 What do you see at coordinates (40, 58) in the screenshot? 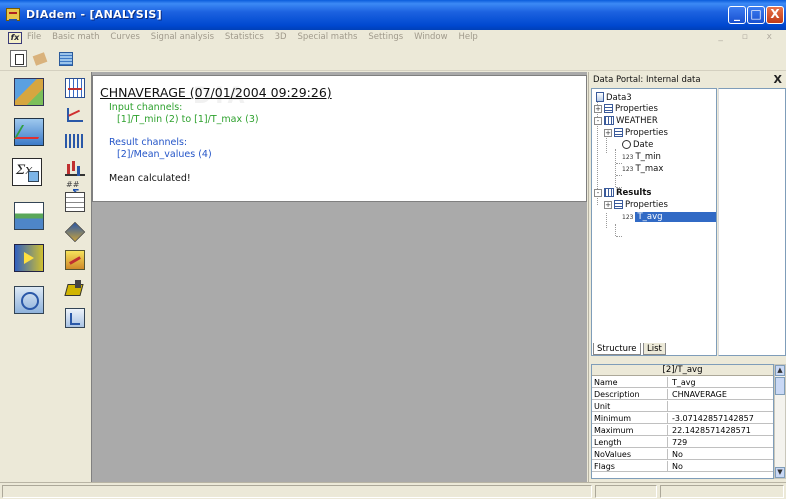
I see `hand-icon` at bounding box center [40, 58].